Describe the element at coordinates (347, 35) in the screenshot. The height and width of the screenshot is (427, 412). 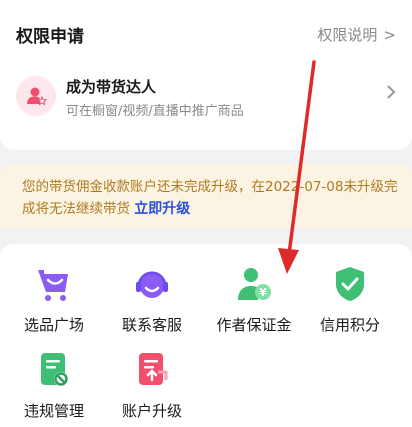
I see `explain-label: 权限说明` at that location.